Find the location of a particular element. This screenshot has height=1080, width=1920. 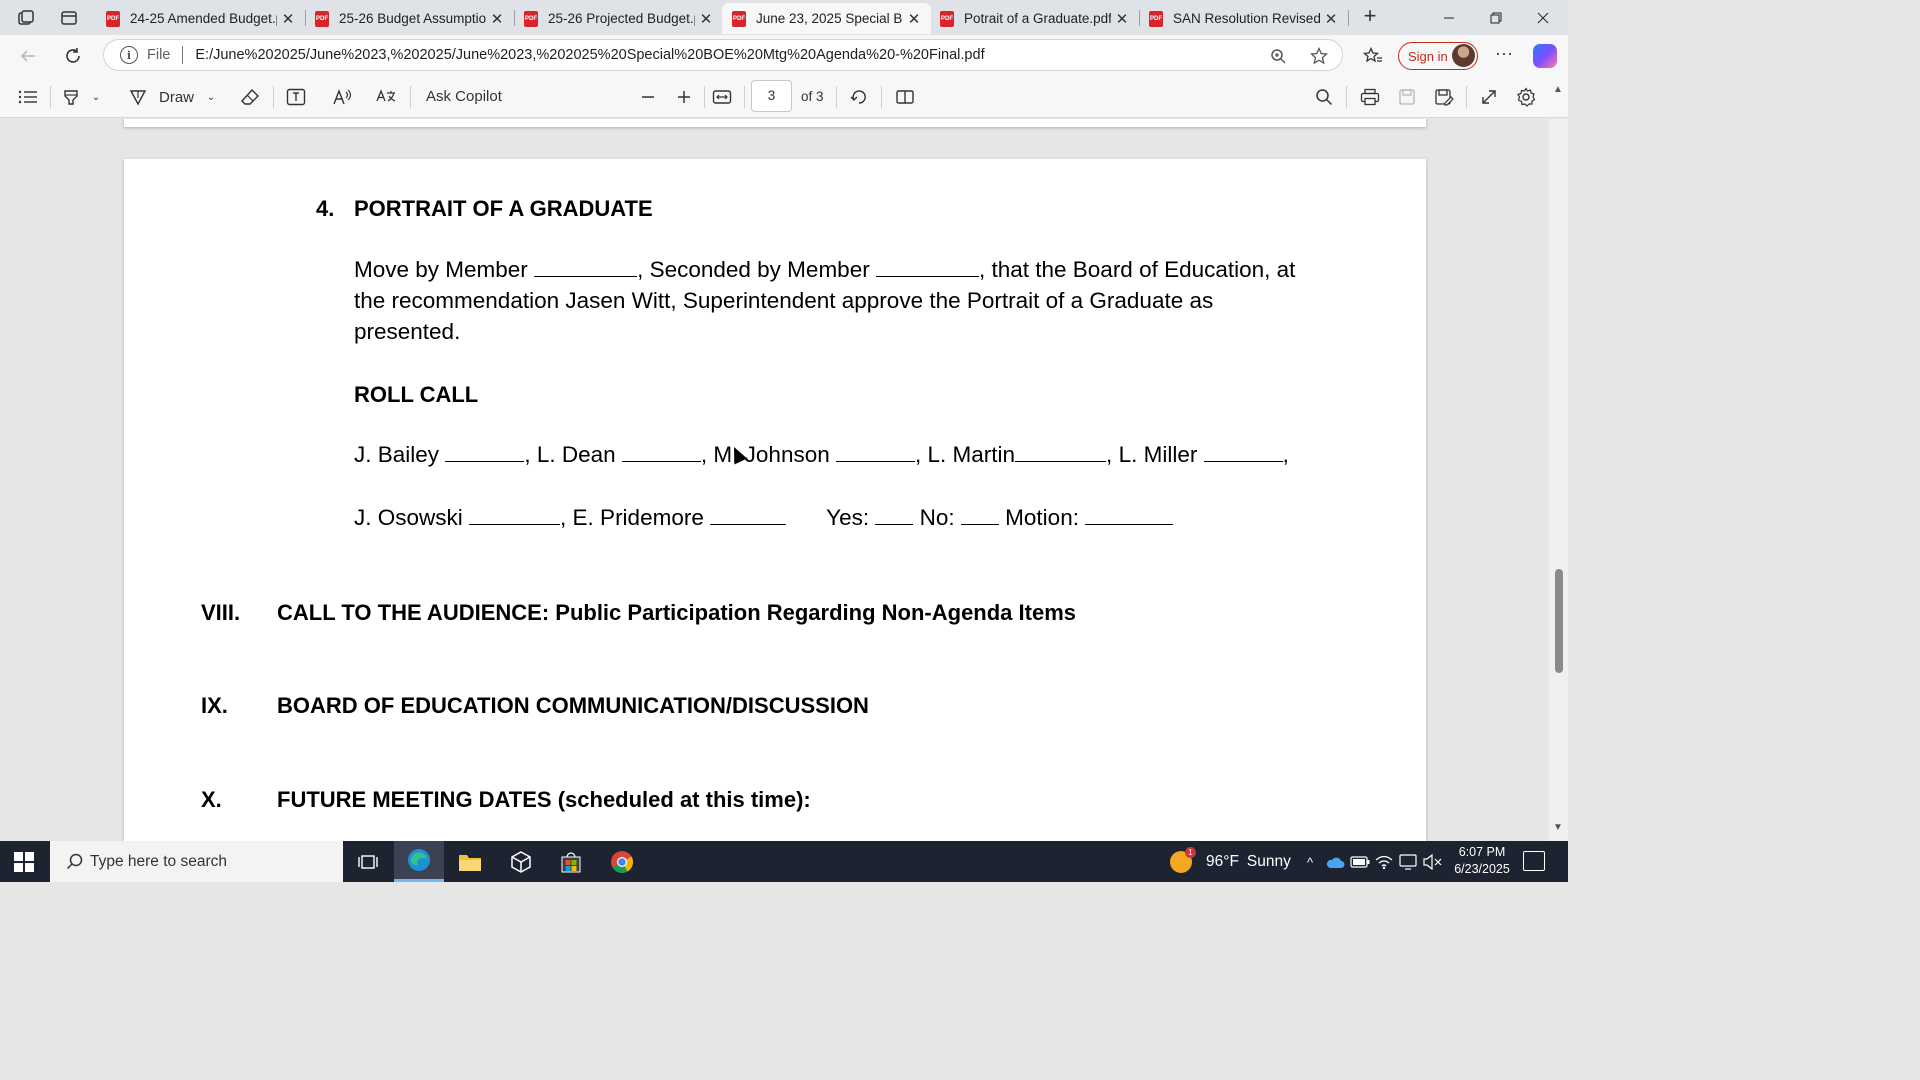

notification-center-icon is located at coordinates (1534, 861).